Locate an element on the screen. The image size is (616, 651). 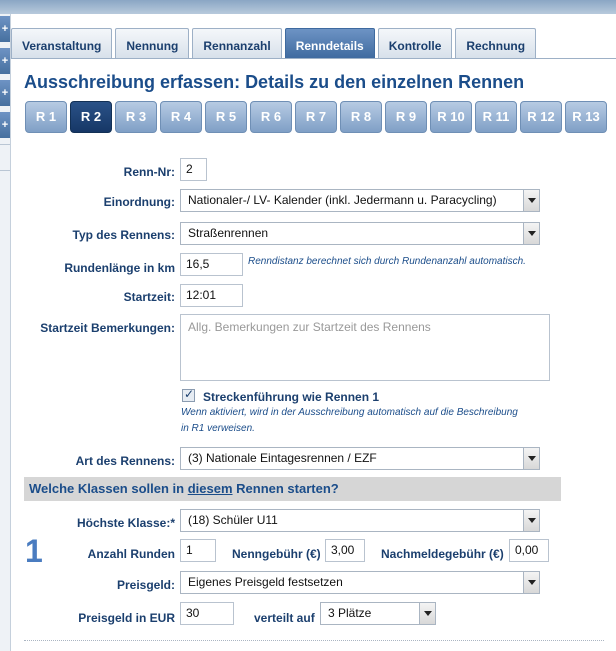
tab-rechnung: Rechnung is located at coordinates (496, 43).